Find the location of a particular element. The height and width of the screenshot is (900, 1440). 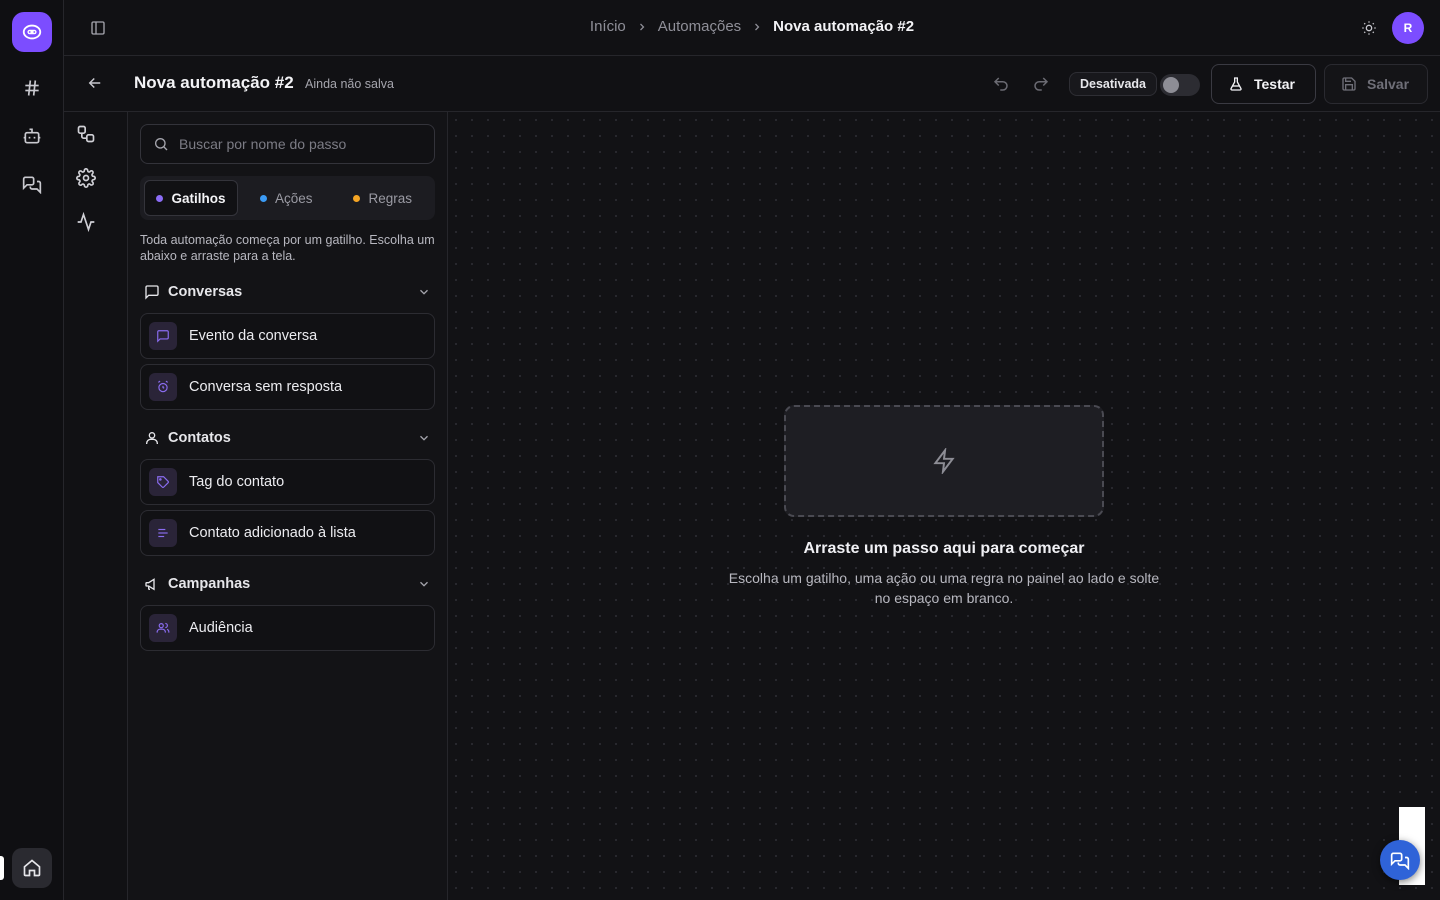

automation-title: Nova automação #2 is located at coordinates (214, 82).